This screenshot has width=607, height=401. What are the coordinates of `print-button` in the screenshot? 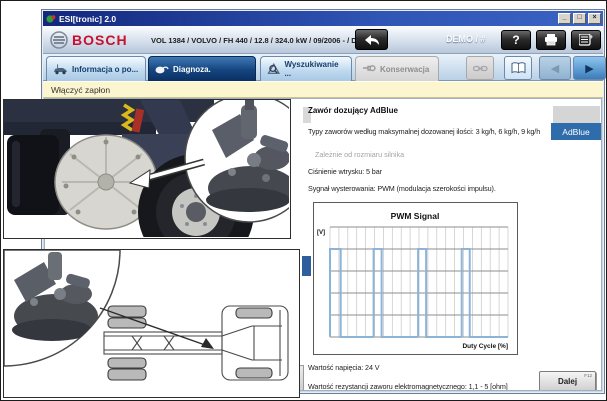 It's located at (551, 40).